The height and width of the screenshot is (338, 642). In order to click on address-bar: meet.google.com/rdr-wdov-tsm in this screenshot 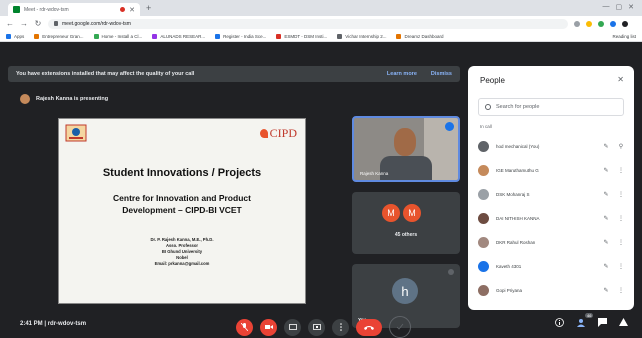, I will do `click(308, 23)`.